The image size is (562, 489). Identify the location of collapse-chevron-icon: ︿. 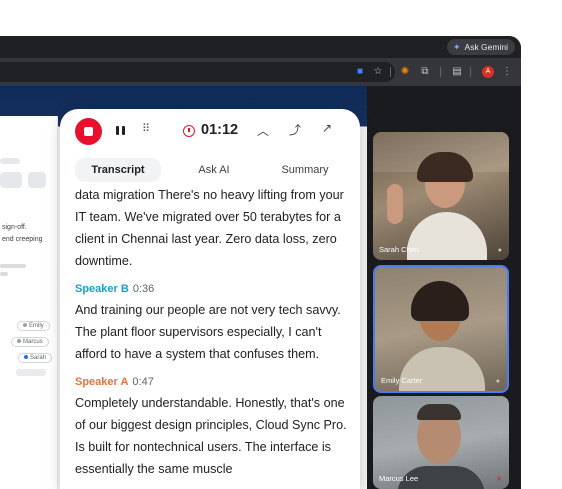
(263, 130).